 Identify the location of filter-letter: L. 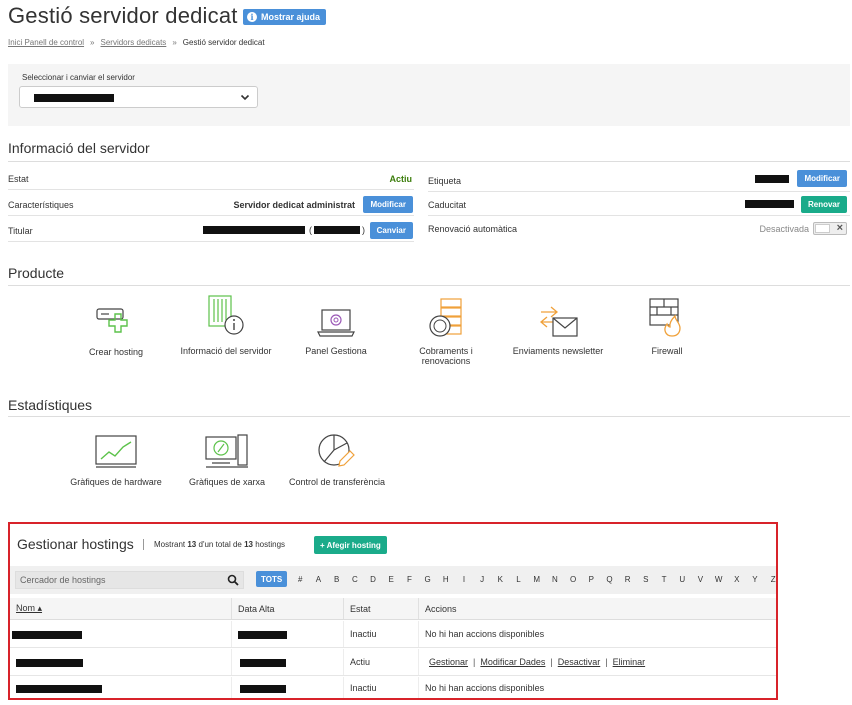
(518, 579).